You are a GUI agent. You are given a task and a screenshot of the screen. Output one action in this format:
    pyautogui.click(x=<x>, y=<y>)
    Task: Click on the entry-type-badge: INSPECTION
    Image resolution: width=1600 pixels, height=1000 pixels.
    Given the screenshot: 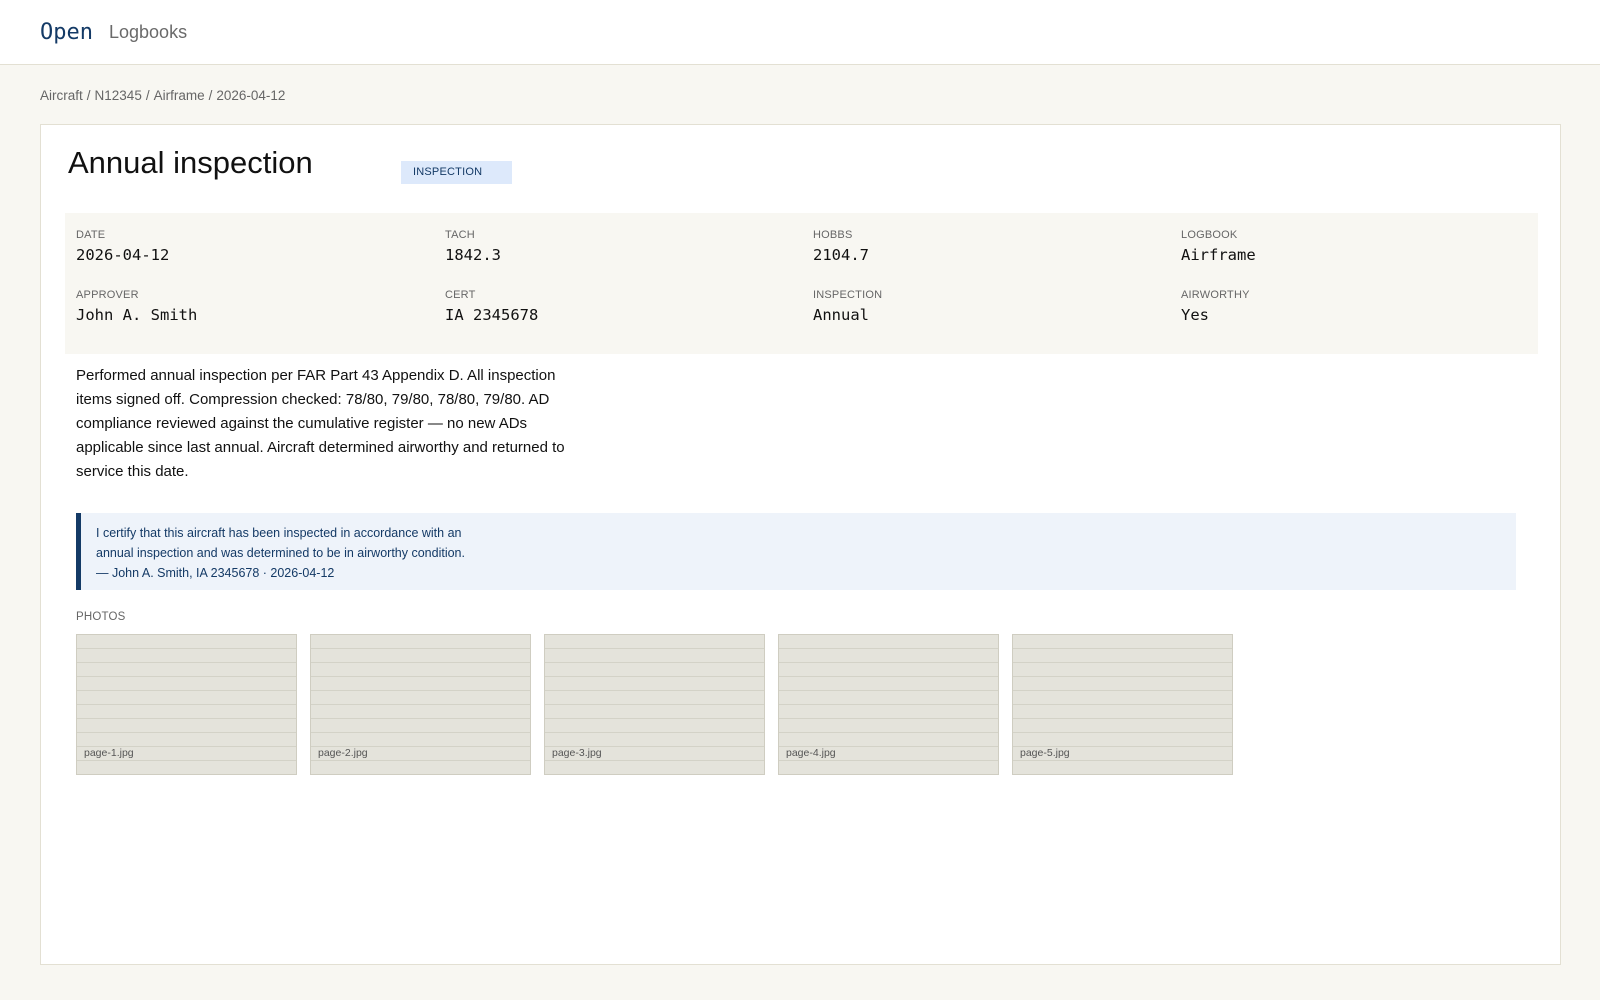 What is the action you would take?
    pyautogui.click(x=456, y=172)
    